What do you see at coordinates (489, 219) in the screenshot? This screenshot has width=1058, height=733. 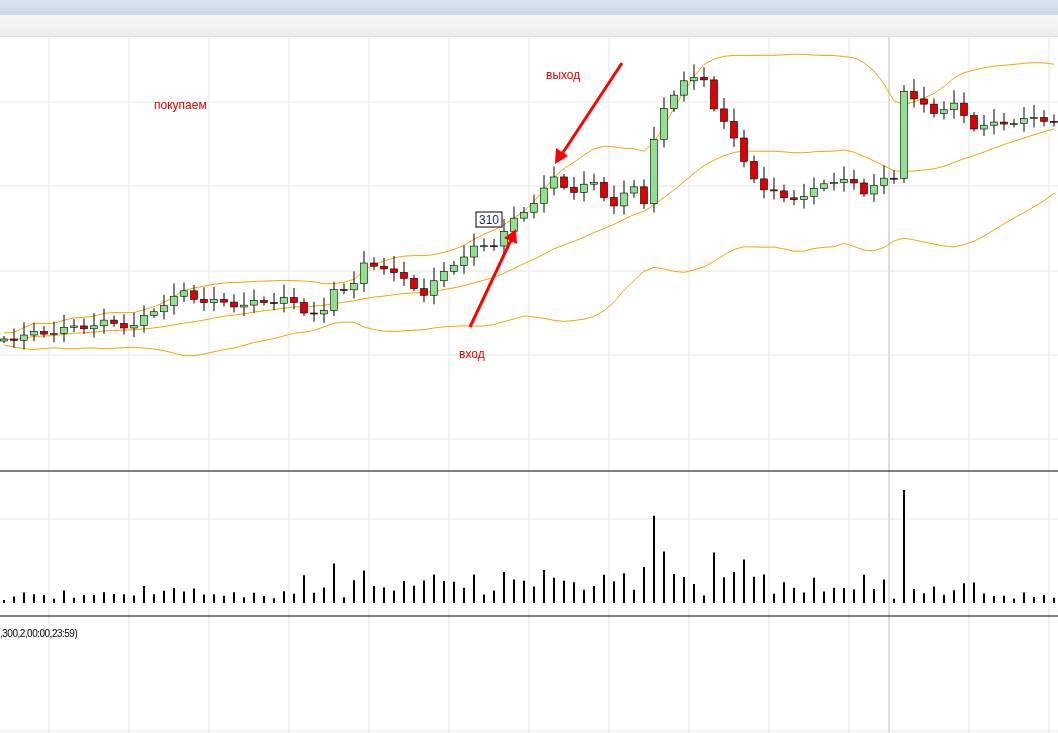 I see `price-tag: 310` at bounding box center [489, 219].